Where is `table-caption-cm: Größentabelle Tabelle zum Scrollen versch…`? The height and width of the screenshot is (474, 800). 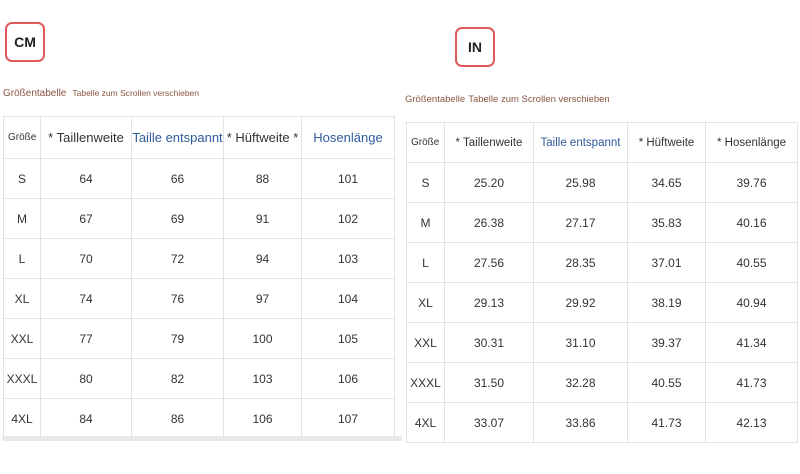
table-caption-cm: Größentabelle Tabelle zum Scrollen versch… is located at coordinates (101, 93).